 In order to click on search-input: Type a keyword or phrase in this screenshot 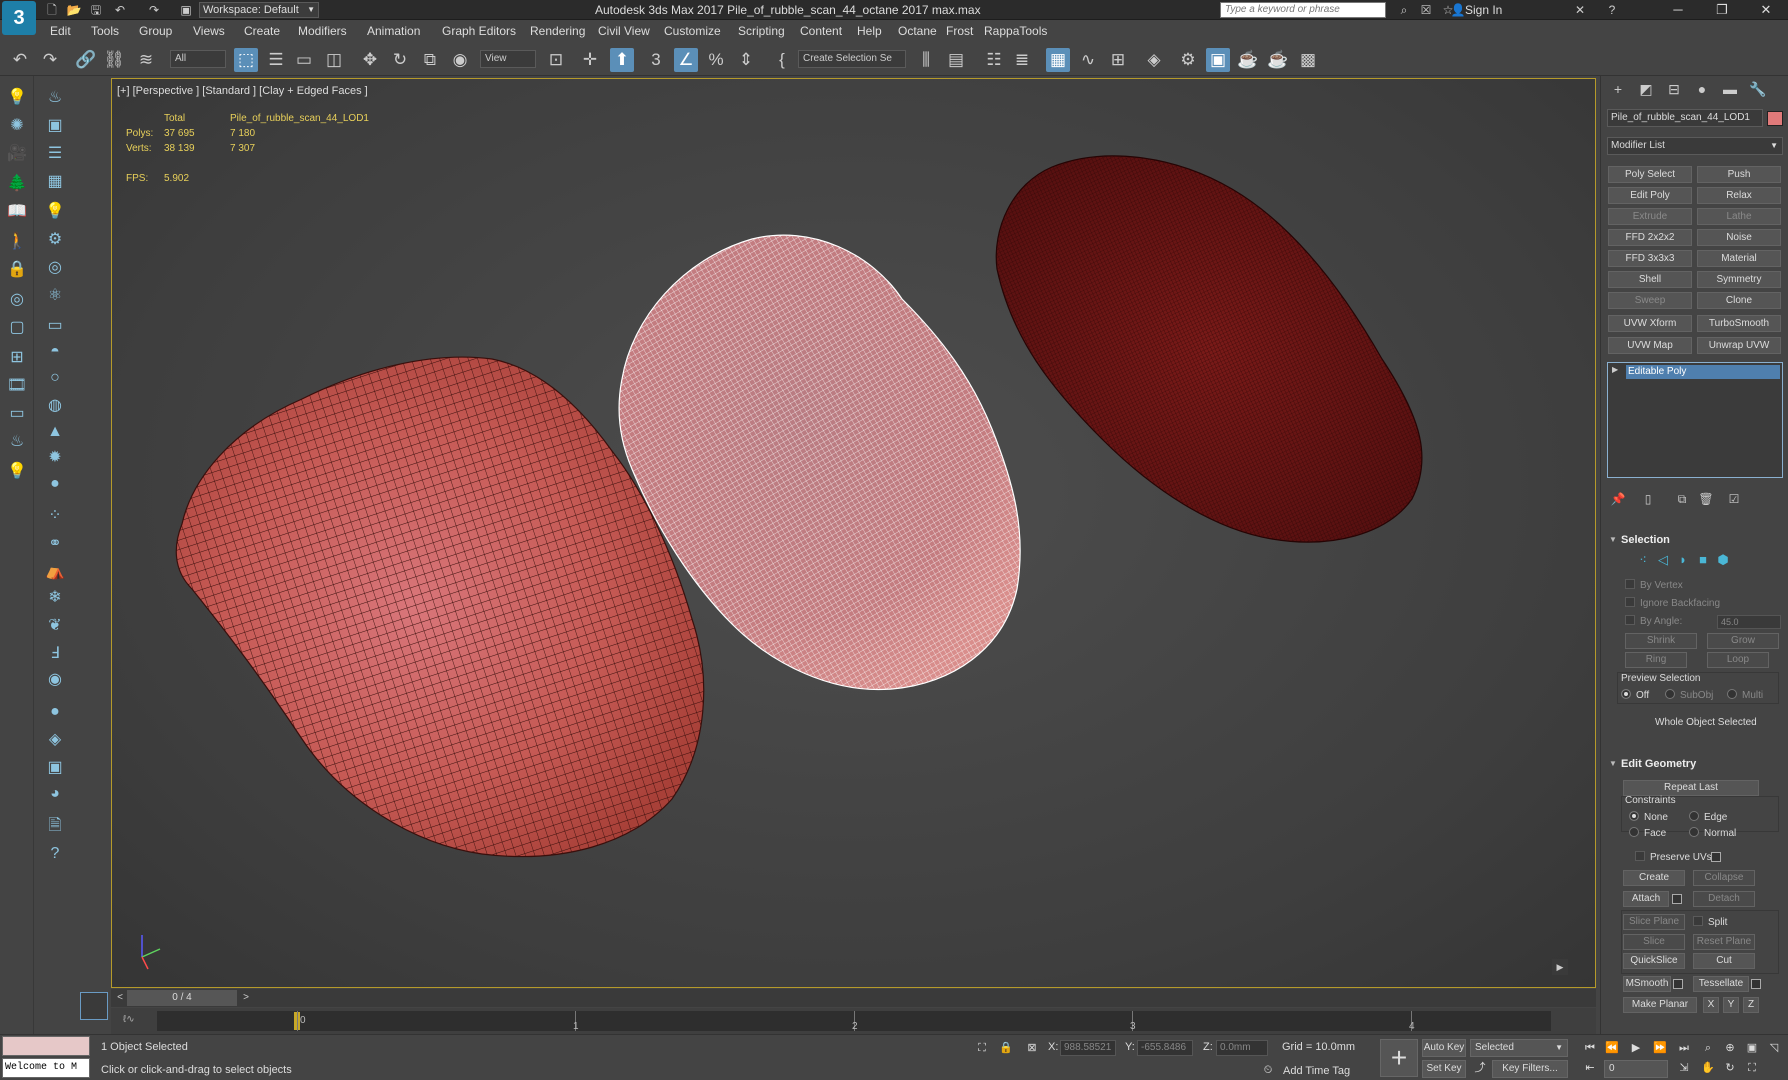, I will do `click(1303, 10)`.